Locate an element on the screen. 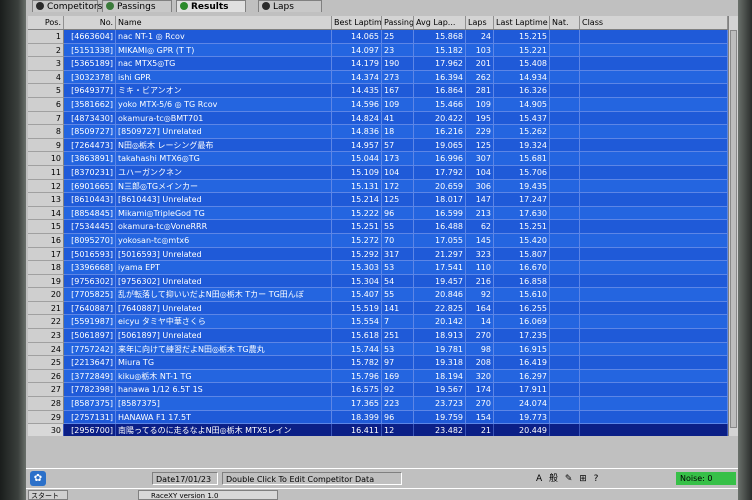 Image resolution: width=752 pixels, height=500 pixels. header-no: No. is located at coordinates (90, 22).